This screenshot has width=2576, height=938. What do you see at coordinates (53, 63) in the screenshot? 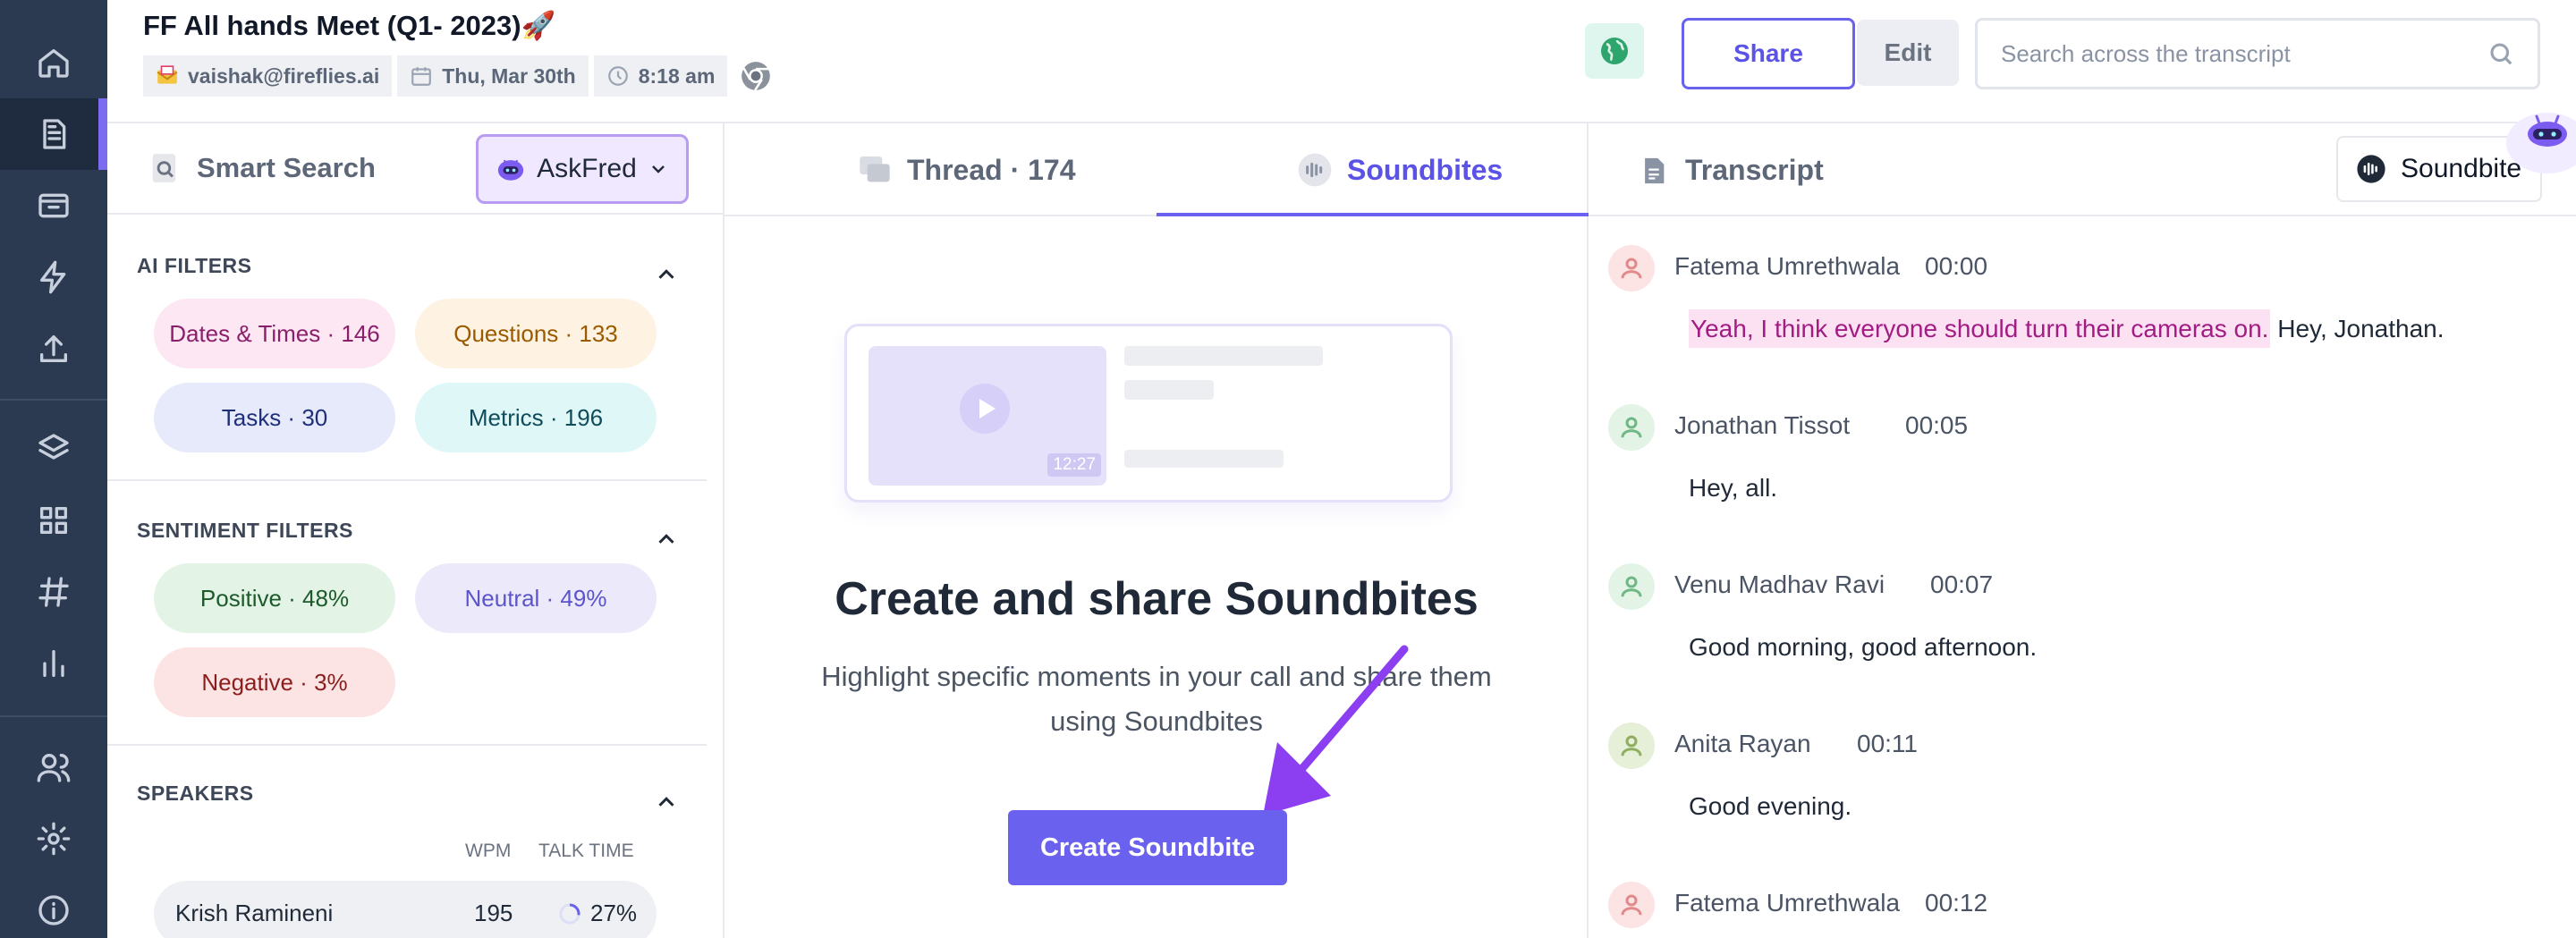
I see `nav-home` at bounding box center [53, 63].